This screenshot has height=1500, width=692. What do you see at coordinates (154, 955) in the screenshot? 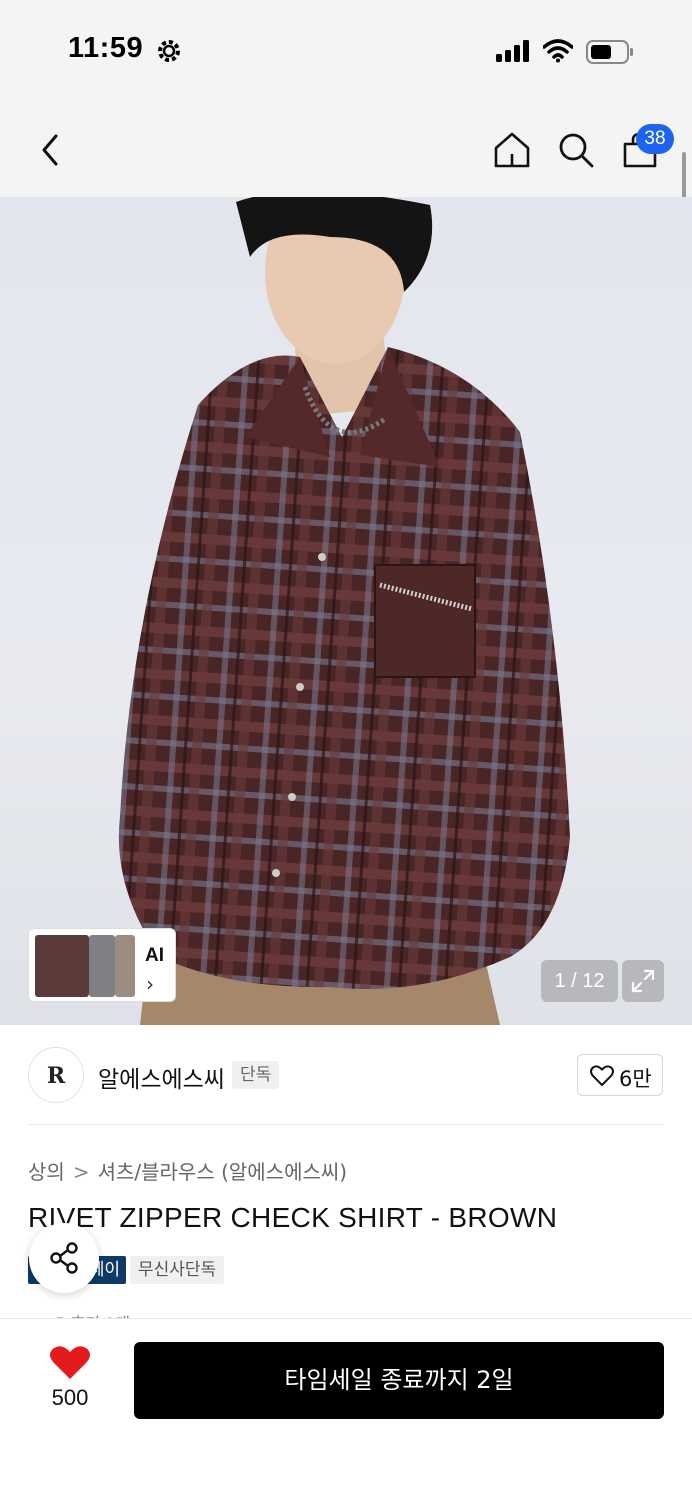
I see `ai-label: AI` at bounding box center [154, 955].